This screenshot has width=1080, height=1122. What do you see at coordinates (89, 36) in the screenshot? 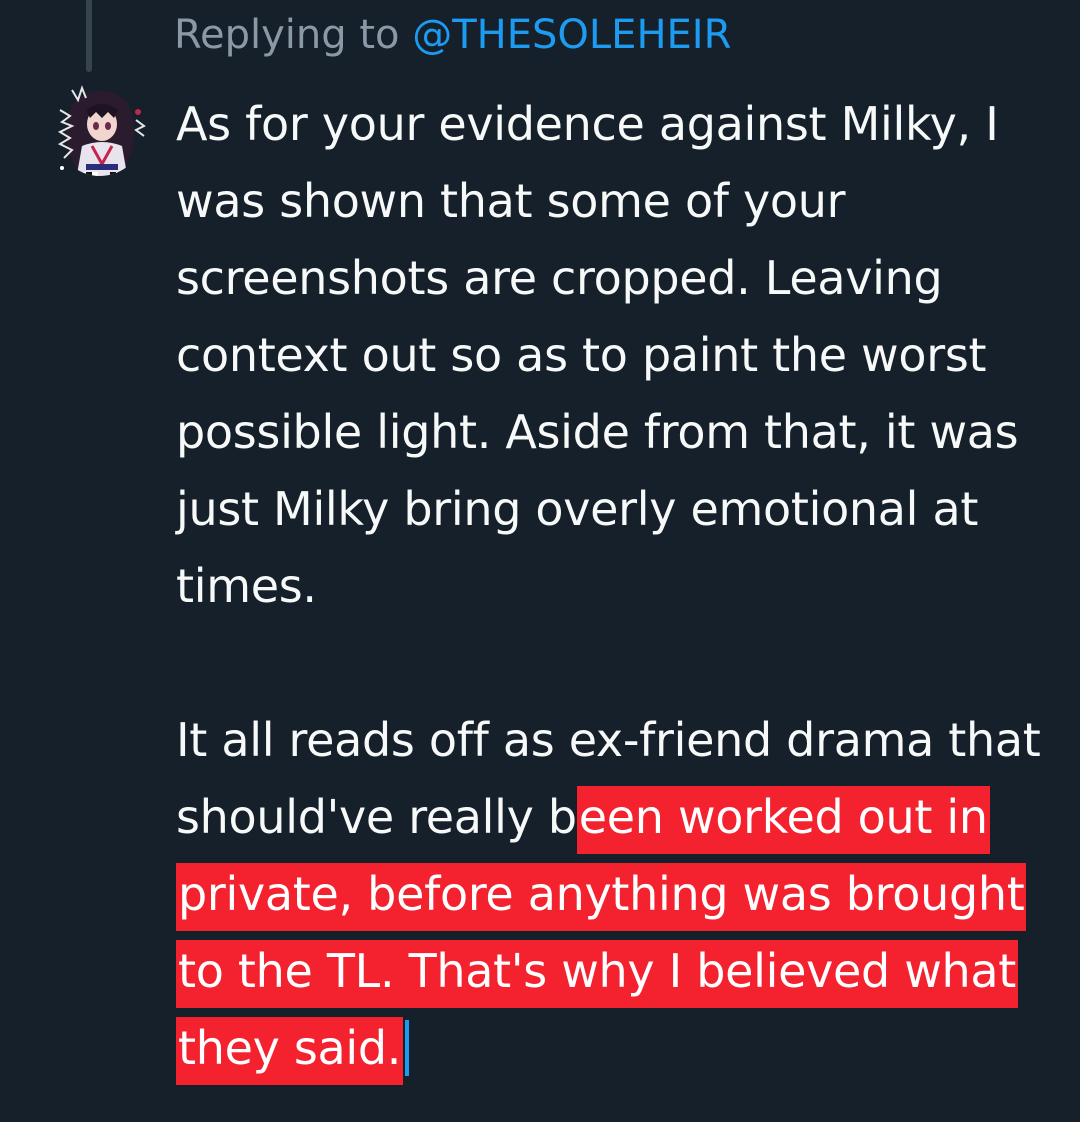
I see `thread-connector-line` at bounding box center [89, 36].